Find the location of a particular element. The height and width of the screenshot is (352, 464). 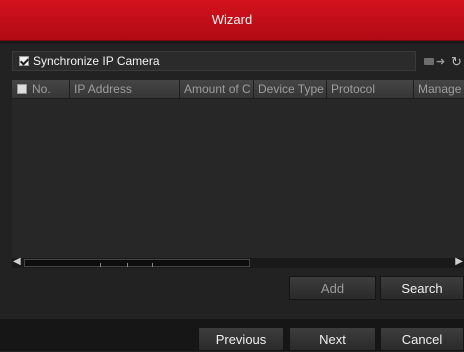

add-button: Add is located at coordinates (332, 288).